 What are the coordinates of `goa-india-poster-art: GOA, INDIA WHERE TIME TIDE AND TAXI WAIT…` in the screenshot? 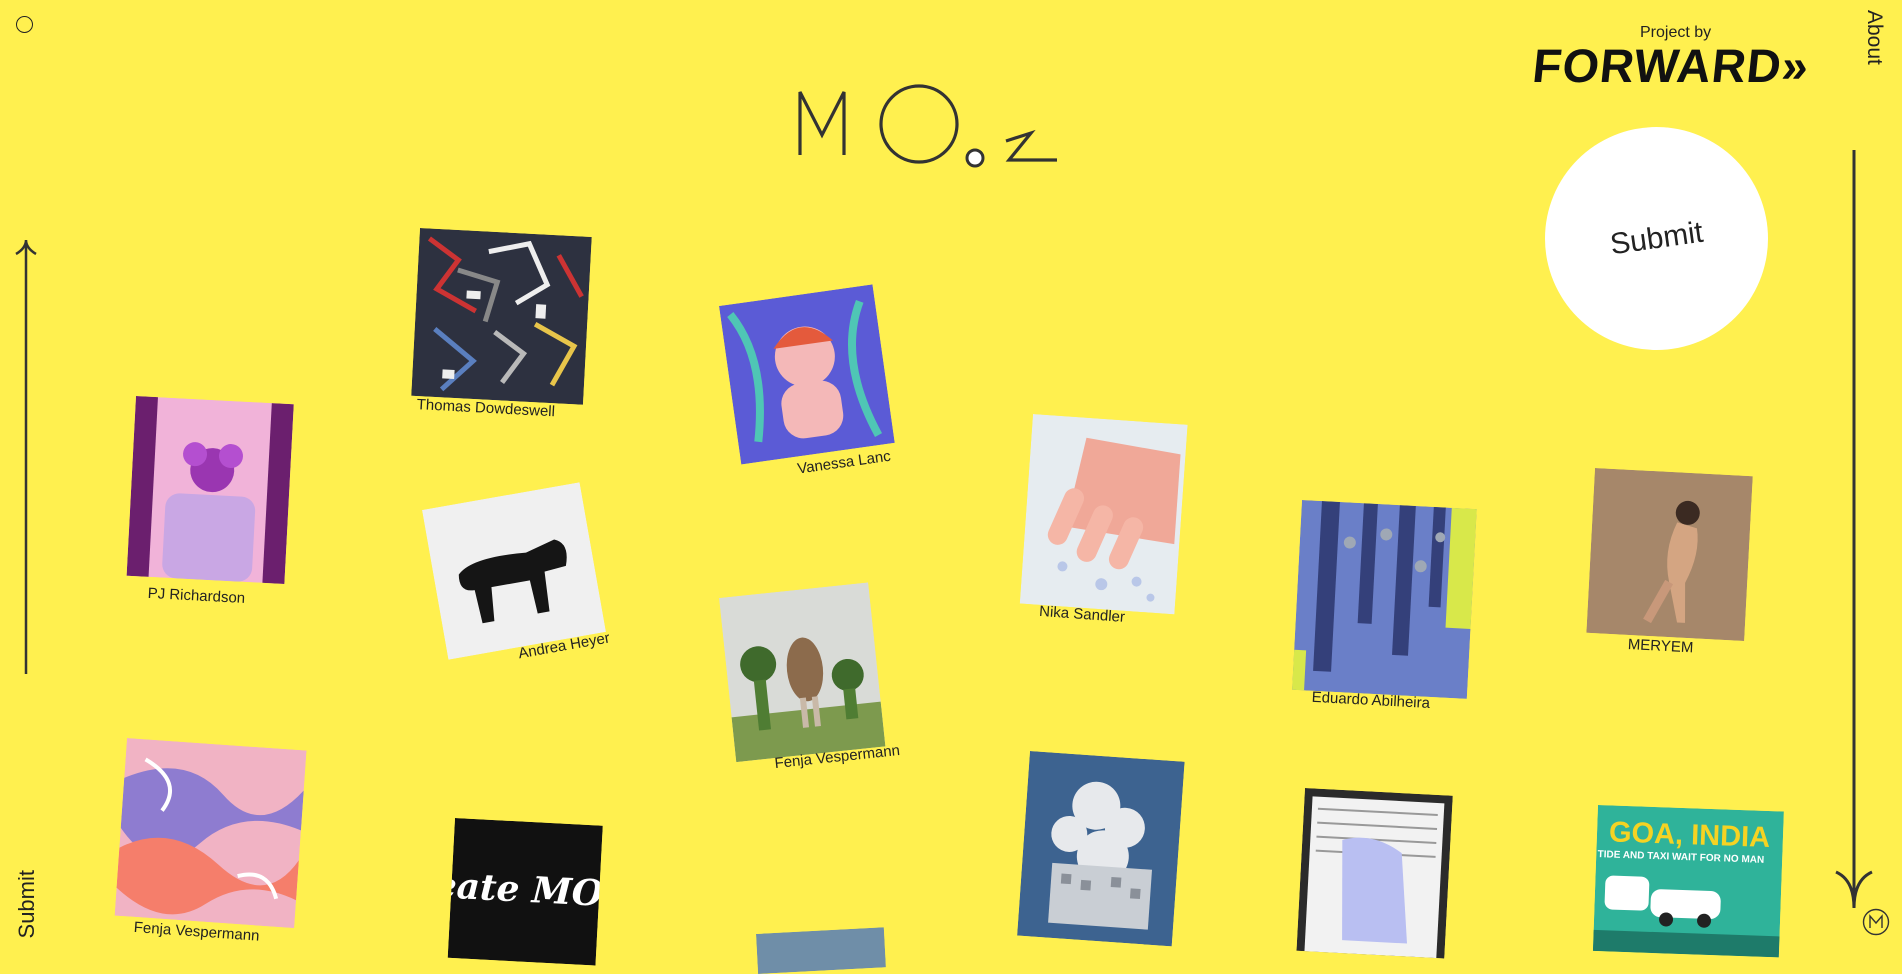 It's located at (1688, 881).